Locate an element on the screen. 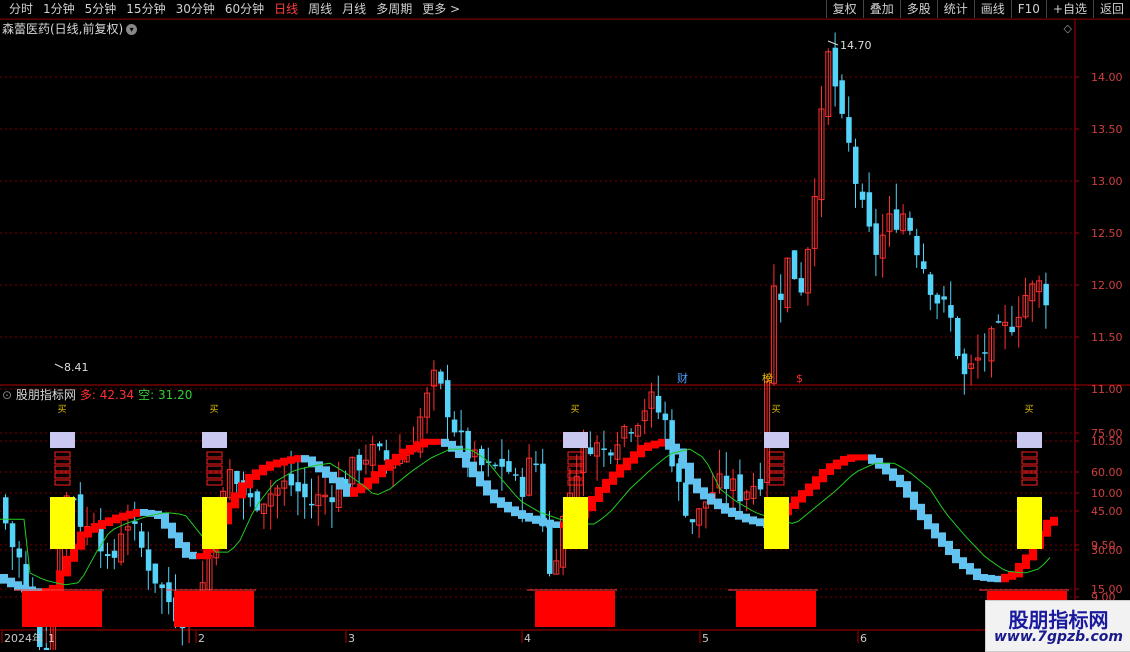 The width and height of the screenshot is (1130, 652). indicator-name: 股朋指标网 is located at coordinates (45, 395).